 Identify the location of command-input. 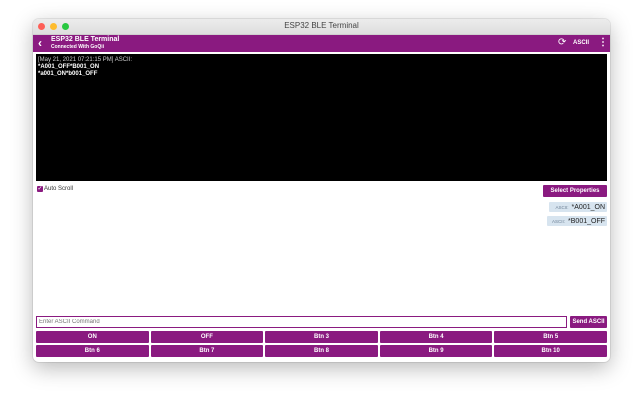
(301, 322).